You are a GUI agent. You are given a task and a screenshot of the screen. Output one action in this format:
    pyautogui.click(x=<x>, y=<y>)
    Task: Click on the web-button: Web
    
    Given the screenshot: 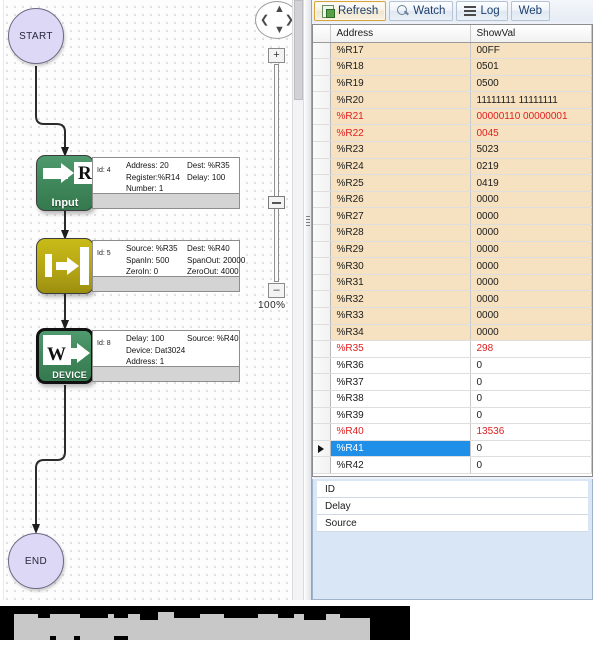 What is the action you would take?
    pyautogui.click(x=530, y=11)
    